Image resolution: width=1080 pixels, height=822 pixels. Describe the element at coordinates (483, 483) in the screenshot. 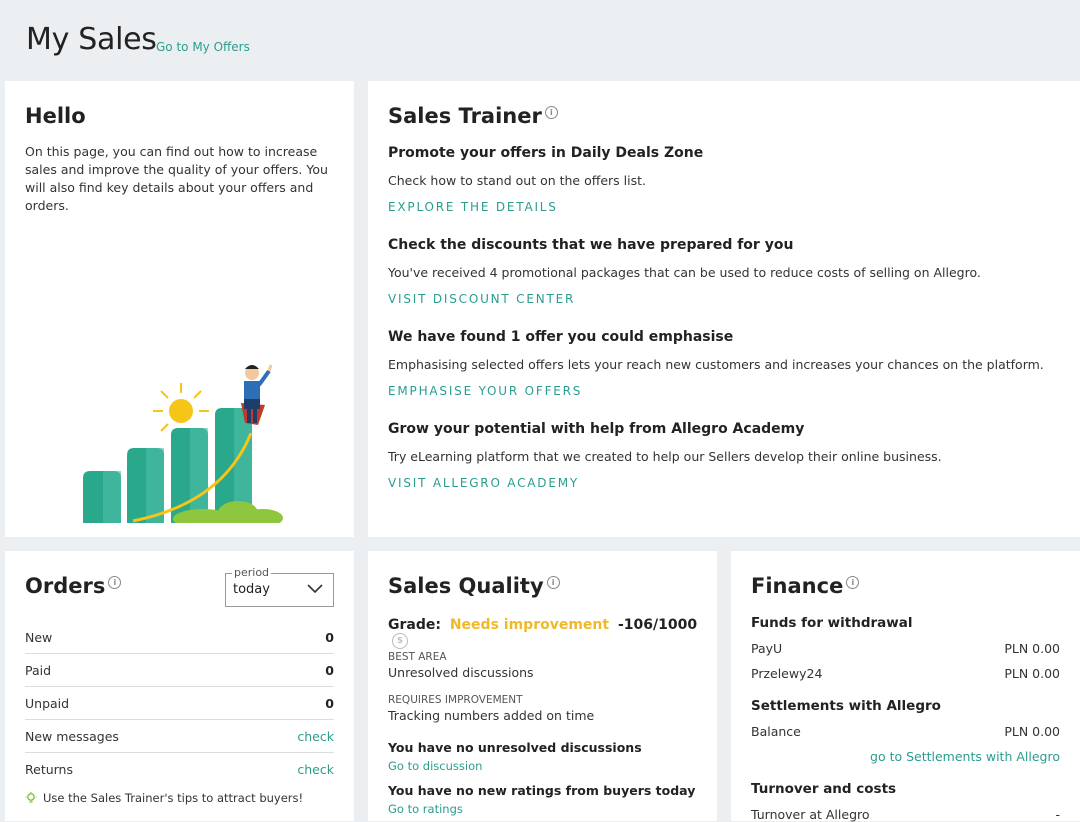

I see `visit-allegro-academy-link: VISIT ALLEGRO ACADEMY` at that location.